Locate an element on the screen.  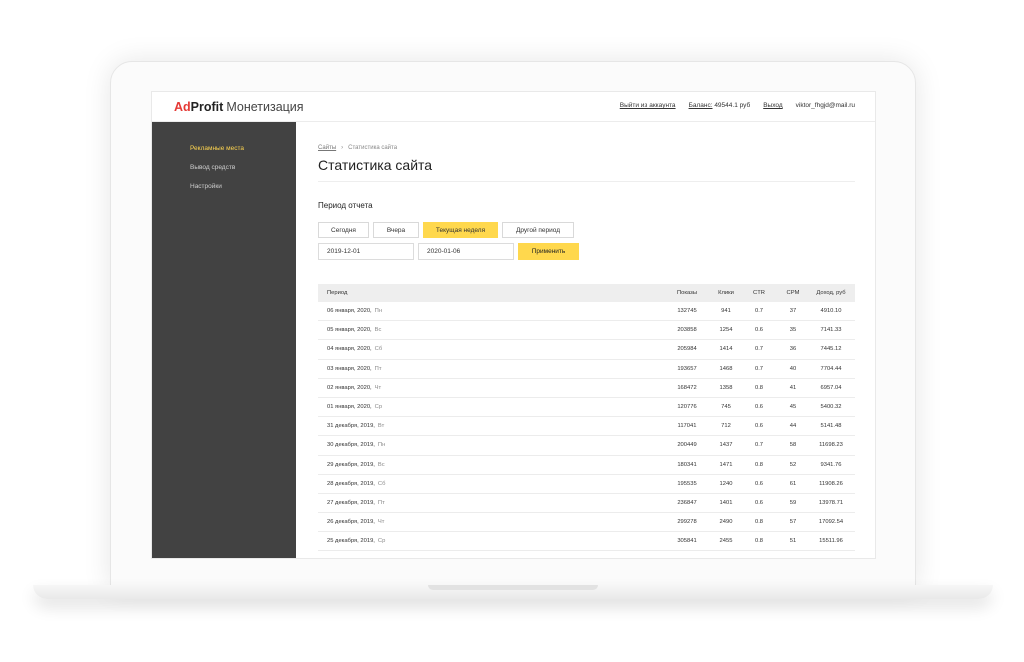
laptop-notch is located at coordinates (513, 587).